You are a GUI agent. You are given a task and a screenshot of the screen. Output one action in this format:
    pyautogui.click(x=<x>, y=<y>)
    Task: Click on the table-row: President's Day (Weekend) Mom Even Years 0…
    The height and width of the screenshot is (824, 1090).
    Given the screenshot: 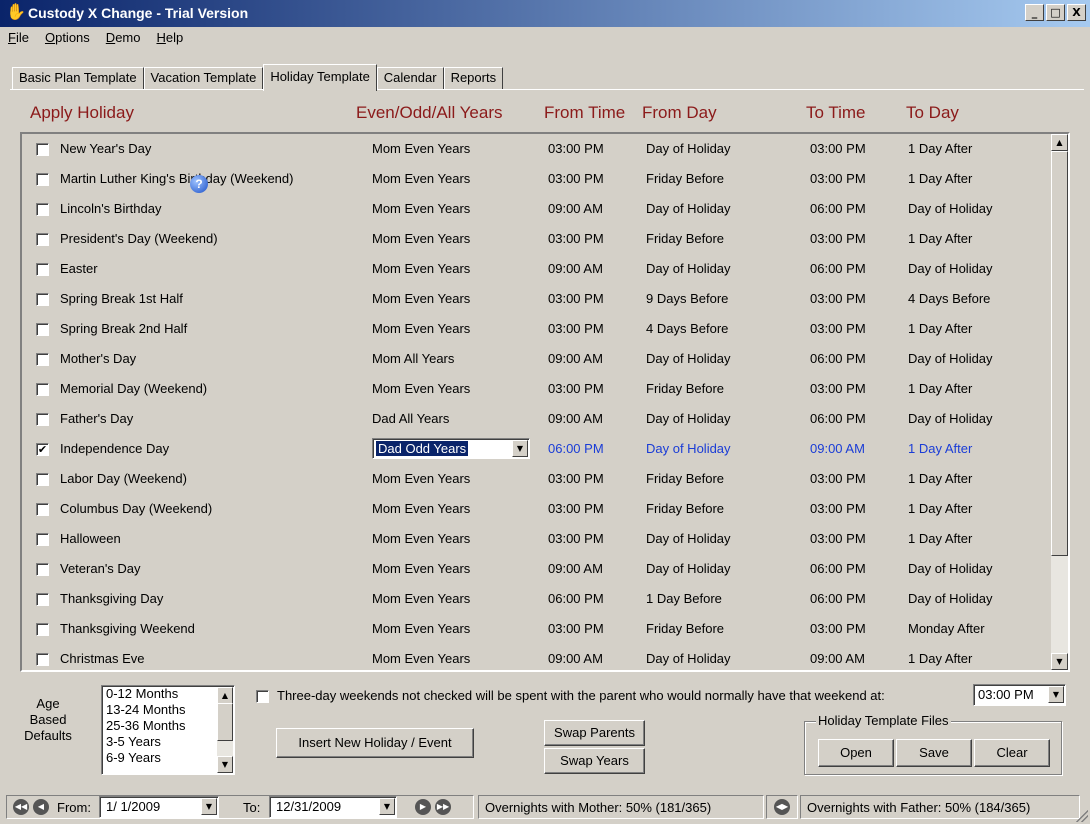 What is the action you would take?
    pyautogui.click(x=537, y=239)
    